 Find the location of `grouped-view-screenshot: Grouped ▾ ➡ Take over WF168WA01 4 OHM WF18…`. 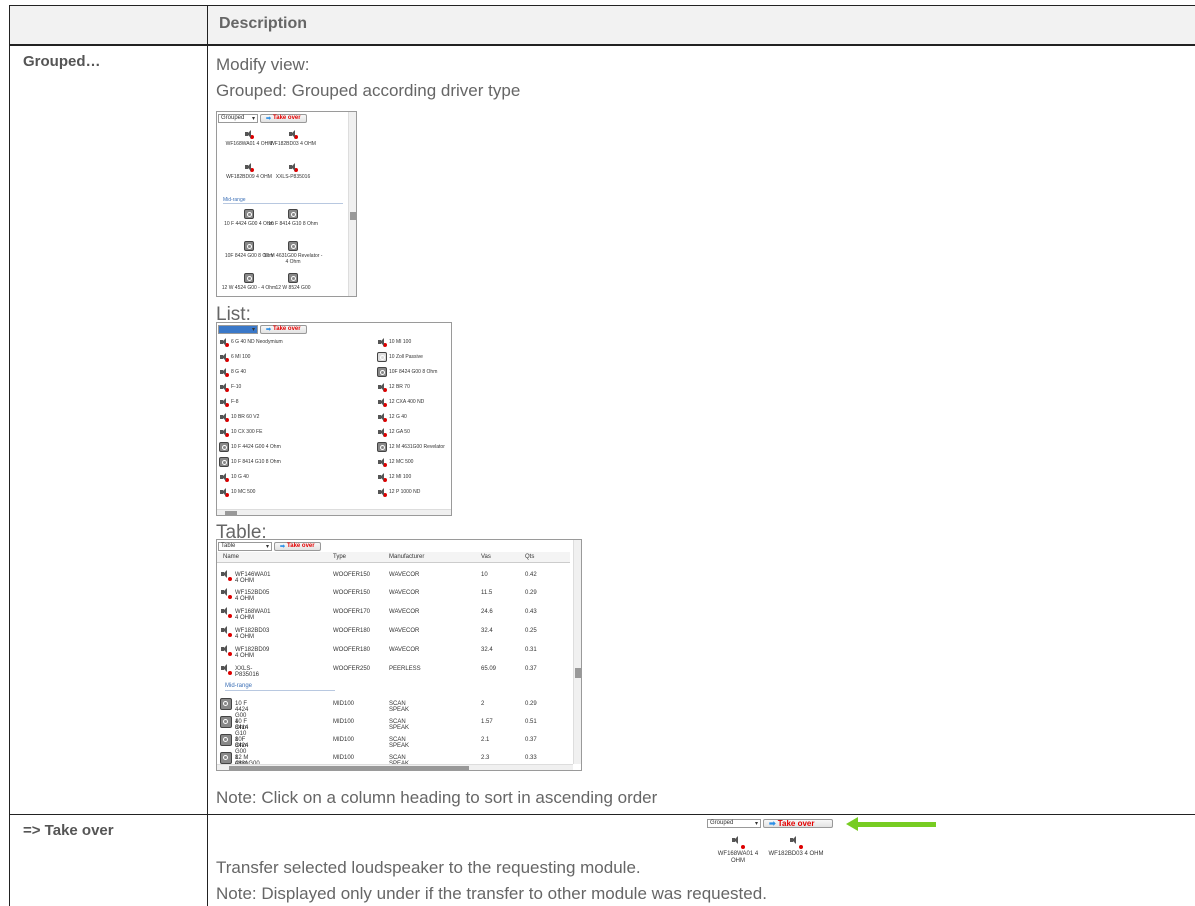

grouped-view-screenshot: Grouped ▾ ➡ Take over WF168WA01 4 OHM WF18… is located at coordinates (286, 204).